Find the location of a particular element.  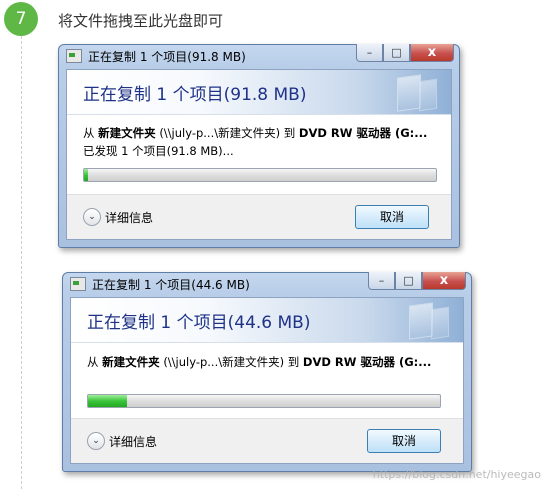

window-titlebar: 正在复制 1 个项目(91.8 MB) – □ x is located at coordinates (259, 56).